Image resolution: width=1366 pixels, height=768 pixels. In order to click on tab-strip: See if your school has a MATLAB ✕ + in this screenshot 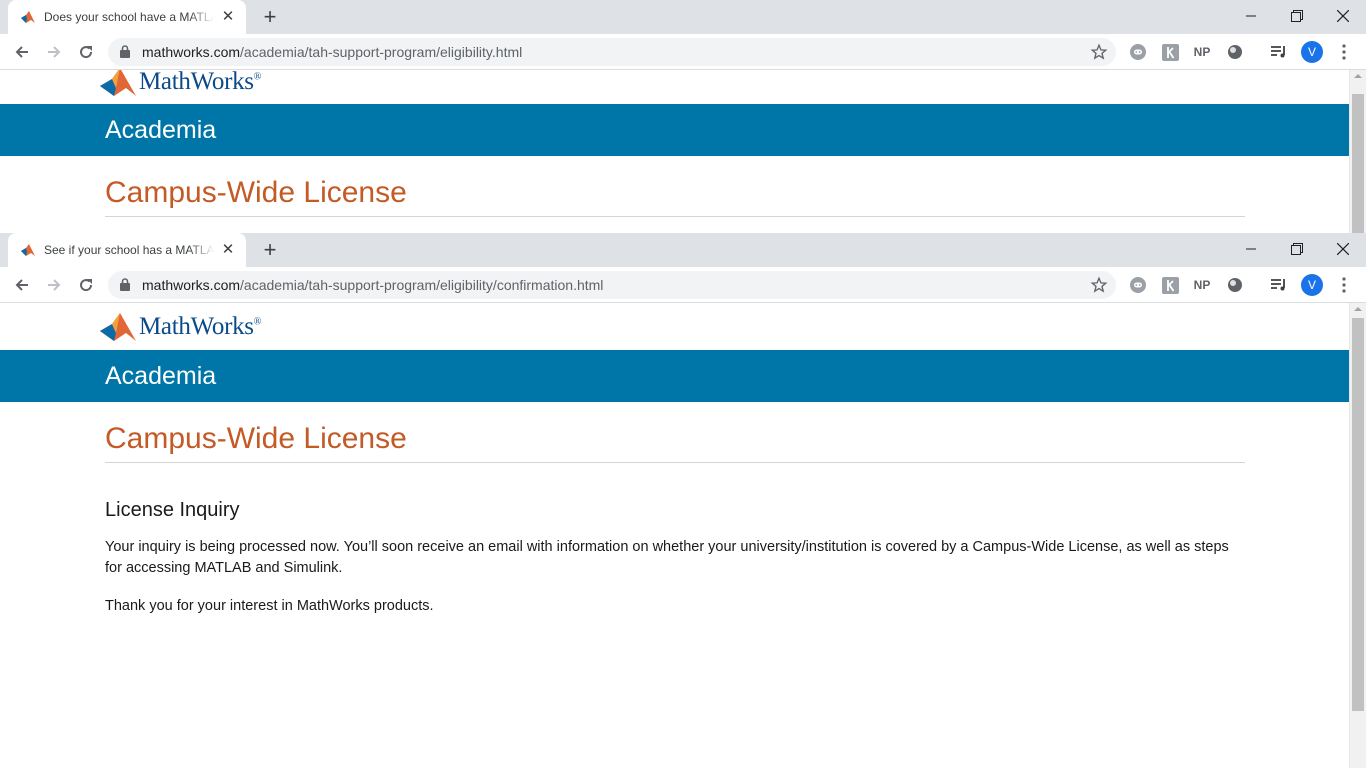, I will do `click(683, 250)`.